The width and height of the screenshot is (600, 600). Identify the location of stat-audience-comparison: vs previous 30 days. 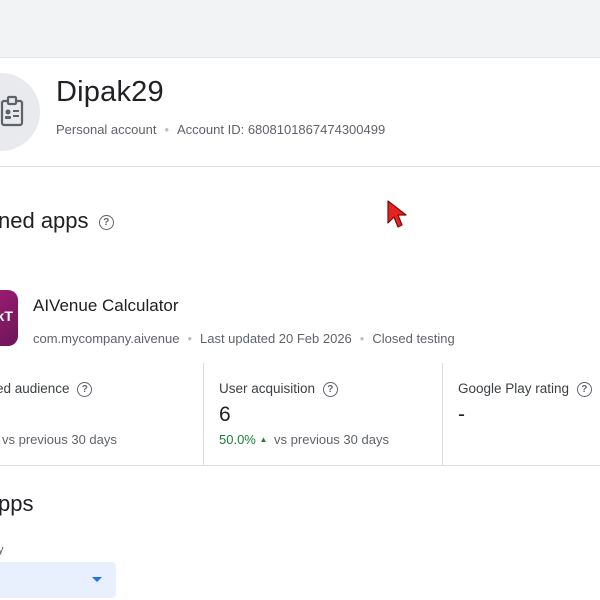
(59, 439).